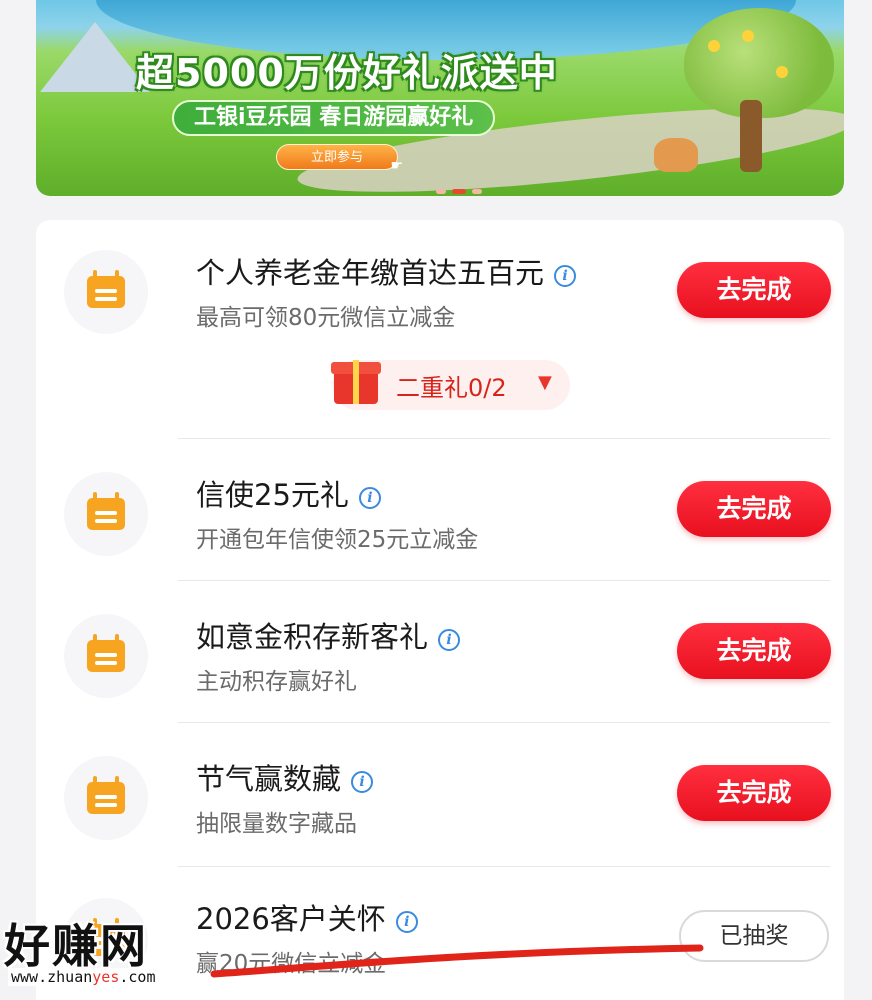  Describe the element at coordinates (337, 540) in the screenshot. I see `task-desc: 开通包年信使领25元立减金` at that location.